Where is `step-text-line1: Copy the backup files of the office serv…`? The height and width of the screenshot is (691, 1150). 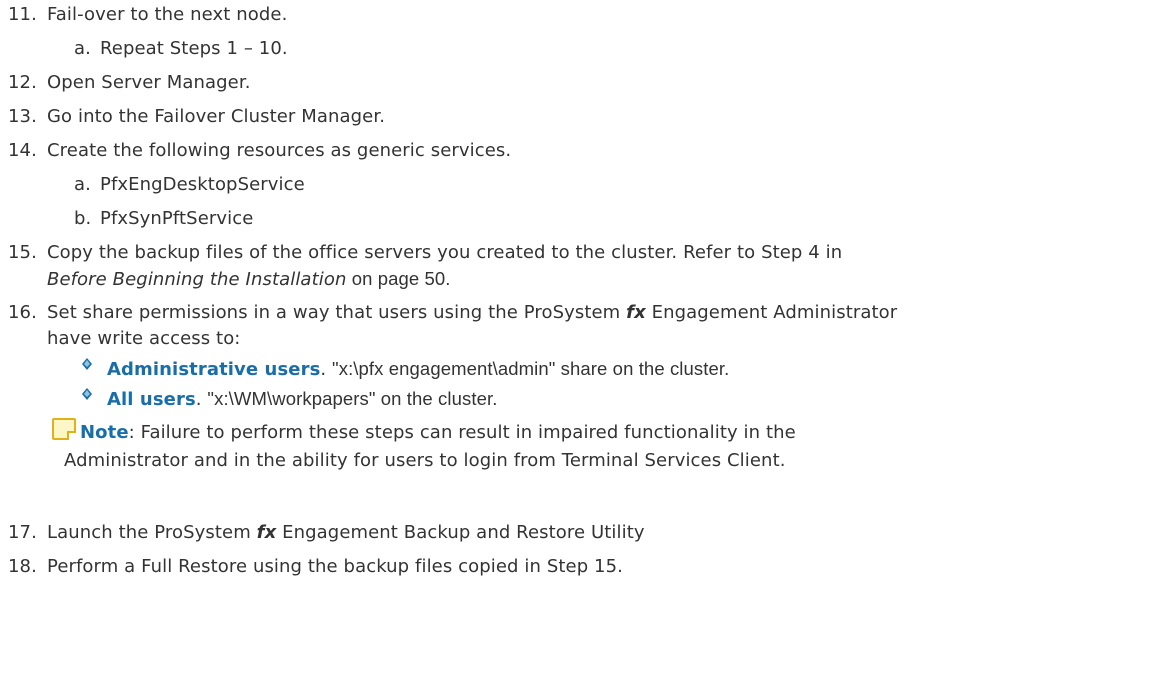
step-text-line1: Copy the backup files of the office serv… is located at coordinates (445, 252).